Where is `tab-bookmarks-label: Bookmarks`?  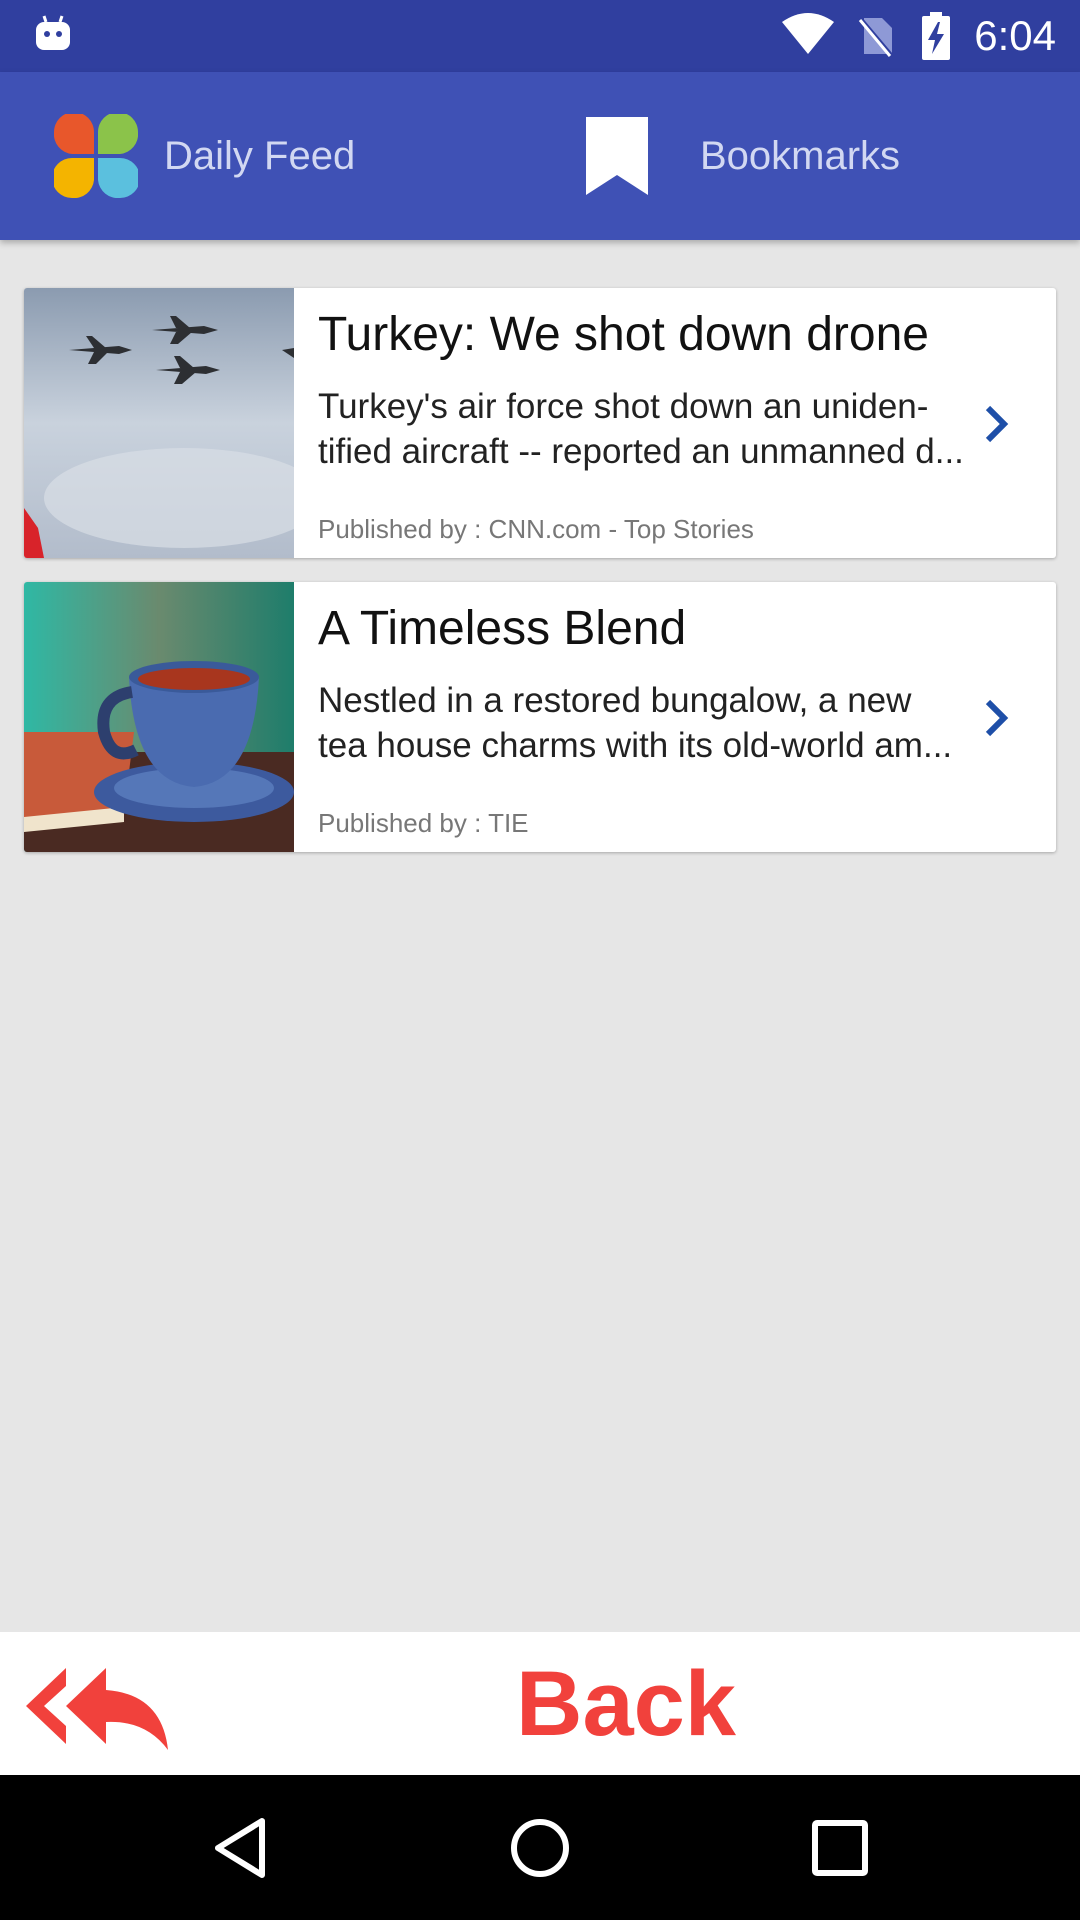 tab-bookmarks-label: Bookmarks is located at coordinates (800, 155).